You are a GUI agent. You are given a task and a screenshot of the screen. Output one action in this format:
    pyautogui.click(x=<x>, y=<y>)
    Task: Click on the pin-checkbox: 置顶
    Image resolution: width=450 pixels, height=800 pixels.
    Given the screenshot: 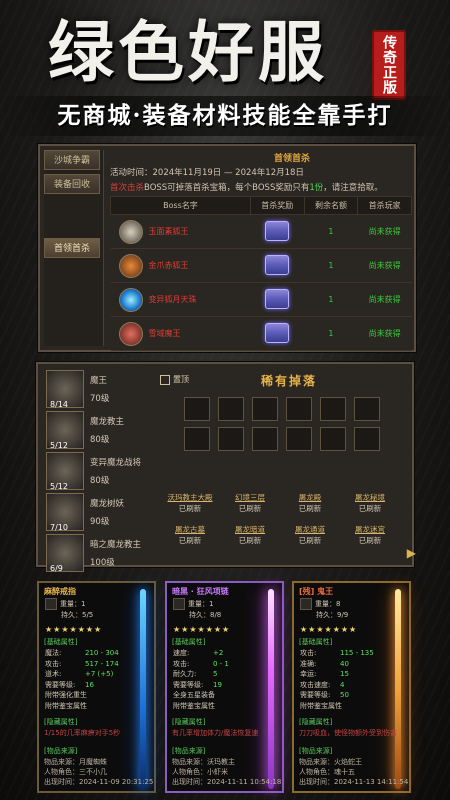 What is the action you would take?
    pyautogui.click(x=174, y=379)
    